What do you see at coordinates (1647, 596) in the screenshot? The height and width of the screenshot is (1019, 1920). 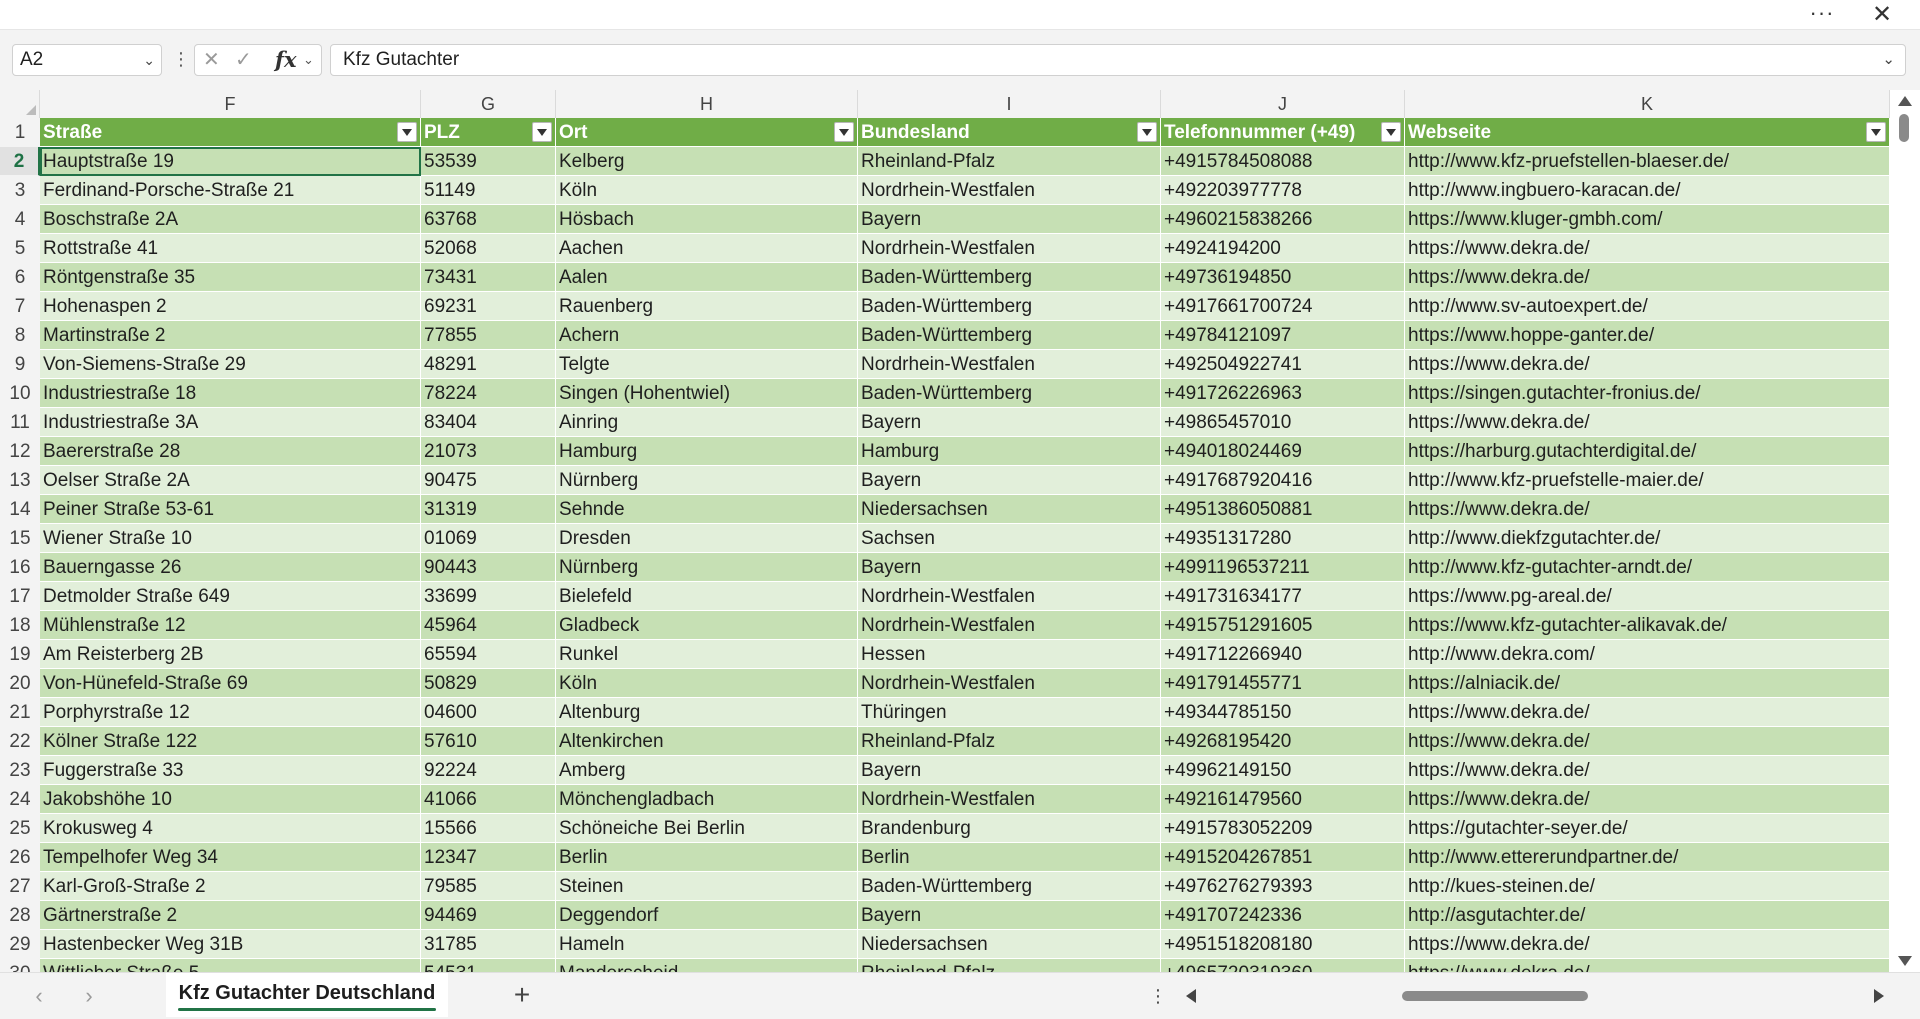 I see `cell-webseite: https://www.pg-areal.de/` at bounding box center [1647, 596].